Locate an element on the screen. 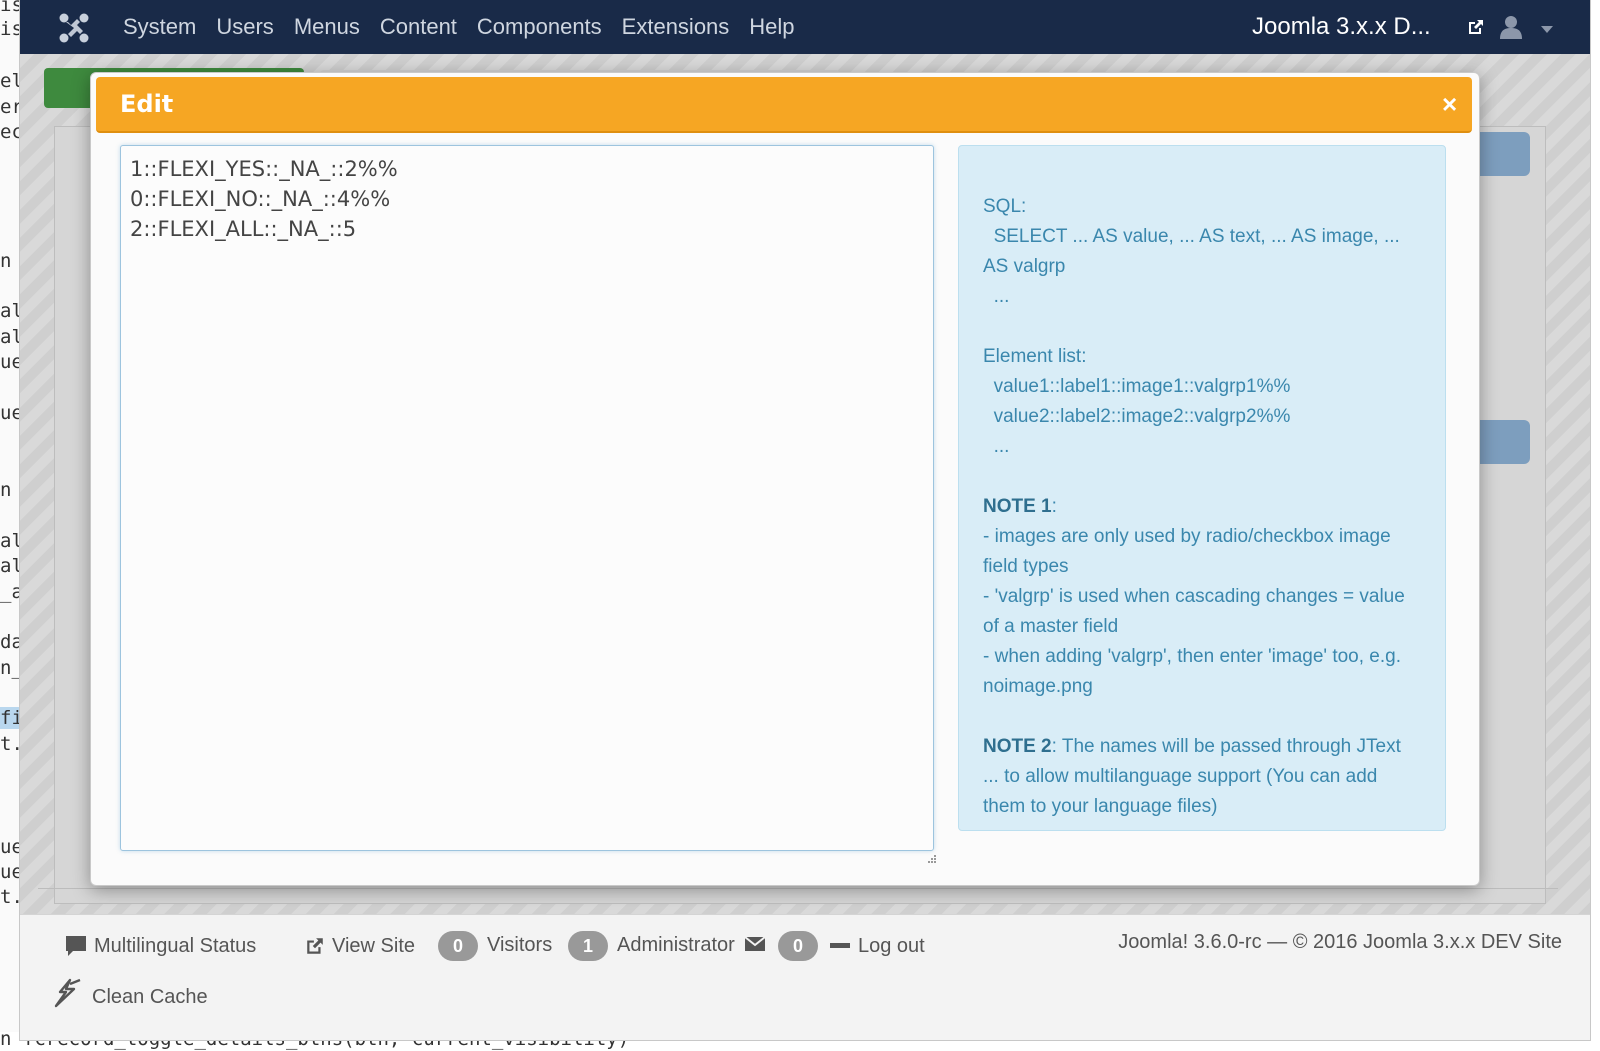  menu-menus: Menus is located at coordinates (327, 27).